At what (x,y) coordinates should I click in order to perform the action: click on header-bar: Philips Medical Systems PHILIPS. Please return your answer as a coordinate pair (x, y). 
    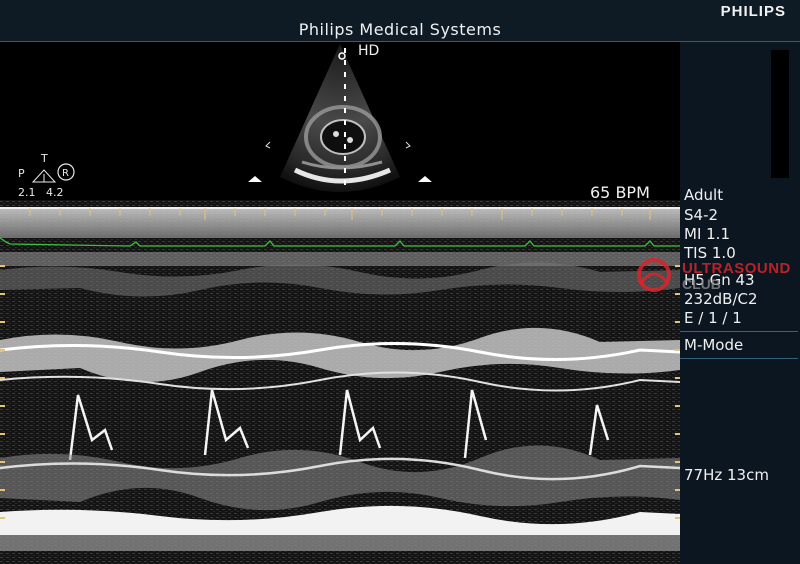
    Looking at the image, I should click on (400, 21).